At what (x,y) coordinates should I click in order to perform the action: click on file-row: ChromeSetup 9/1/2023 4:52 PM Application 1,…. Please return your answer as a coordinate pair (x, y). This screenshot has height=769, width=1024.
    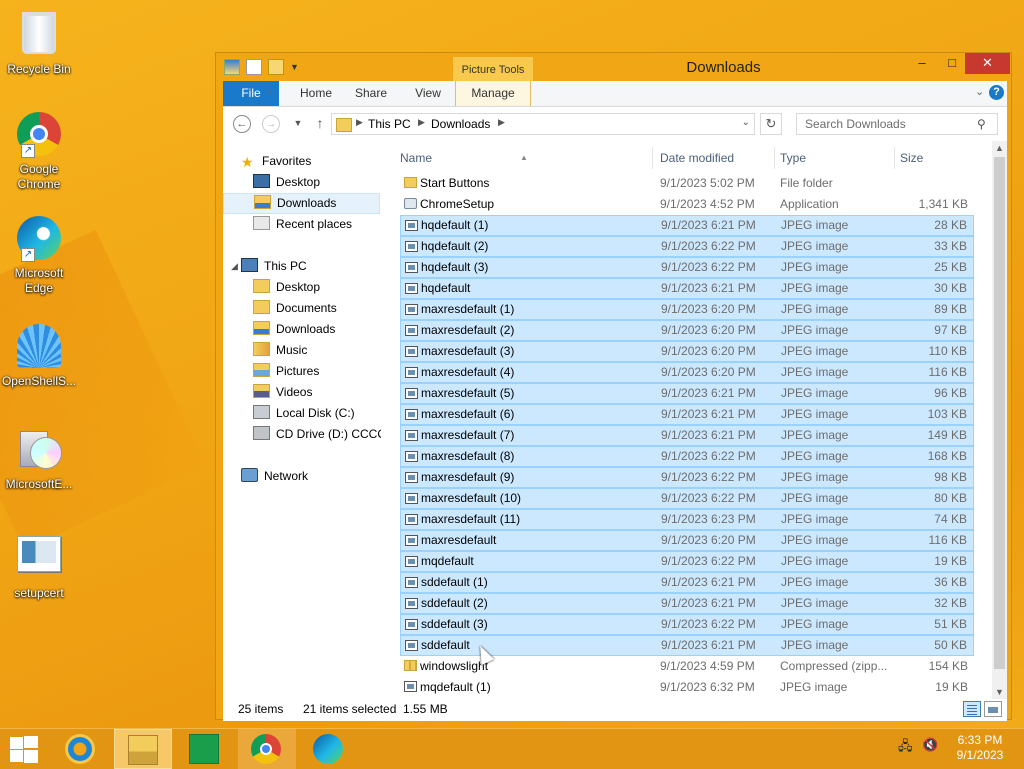
    Looking at the image, I should click on (687, 204).